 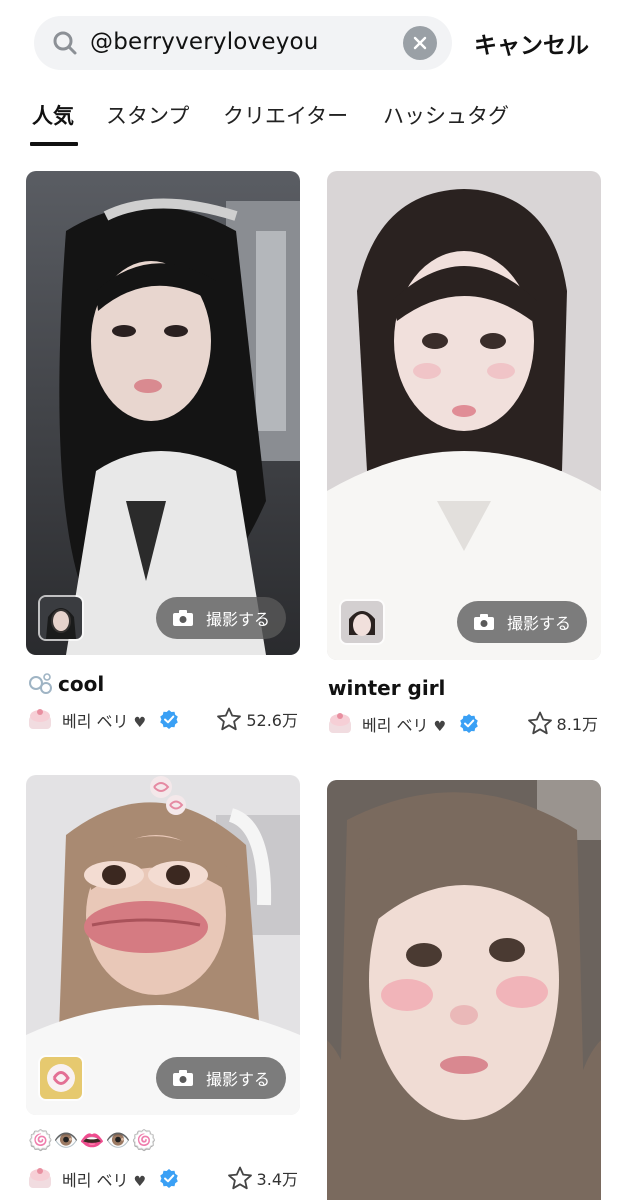 I want to click on bubbles-icon, so click(x=40, y=683).